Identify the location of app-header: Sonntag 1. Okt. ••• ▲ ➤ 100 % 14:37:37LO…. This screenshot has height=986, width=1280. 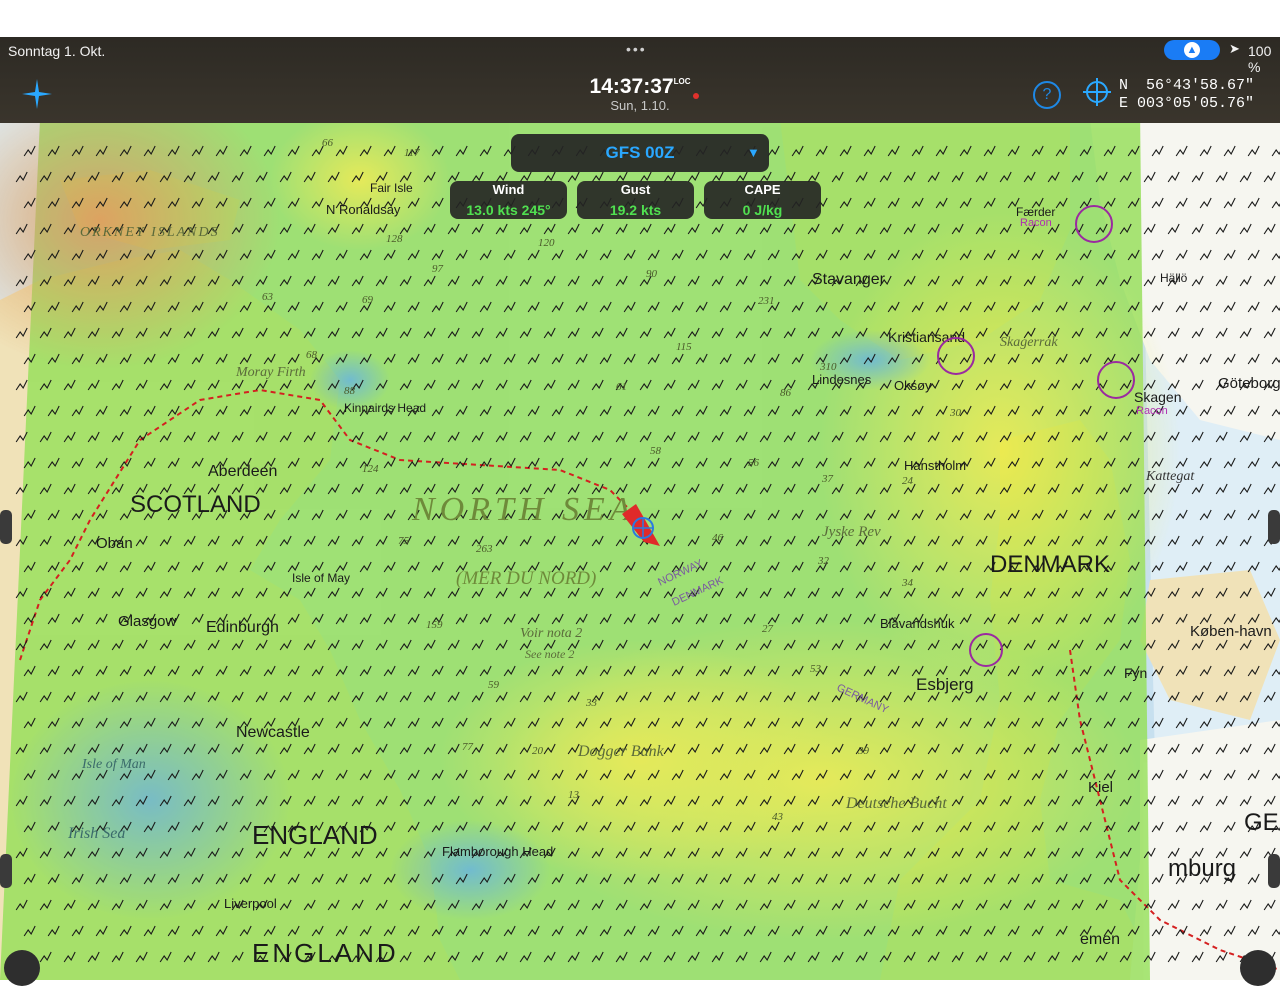
(640, 80).